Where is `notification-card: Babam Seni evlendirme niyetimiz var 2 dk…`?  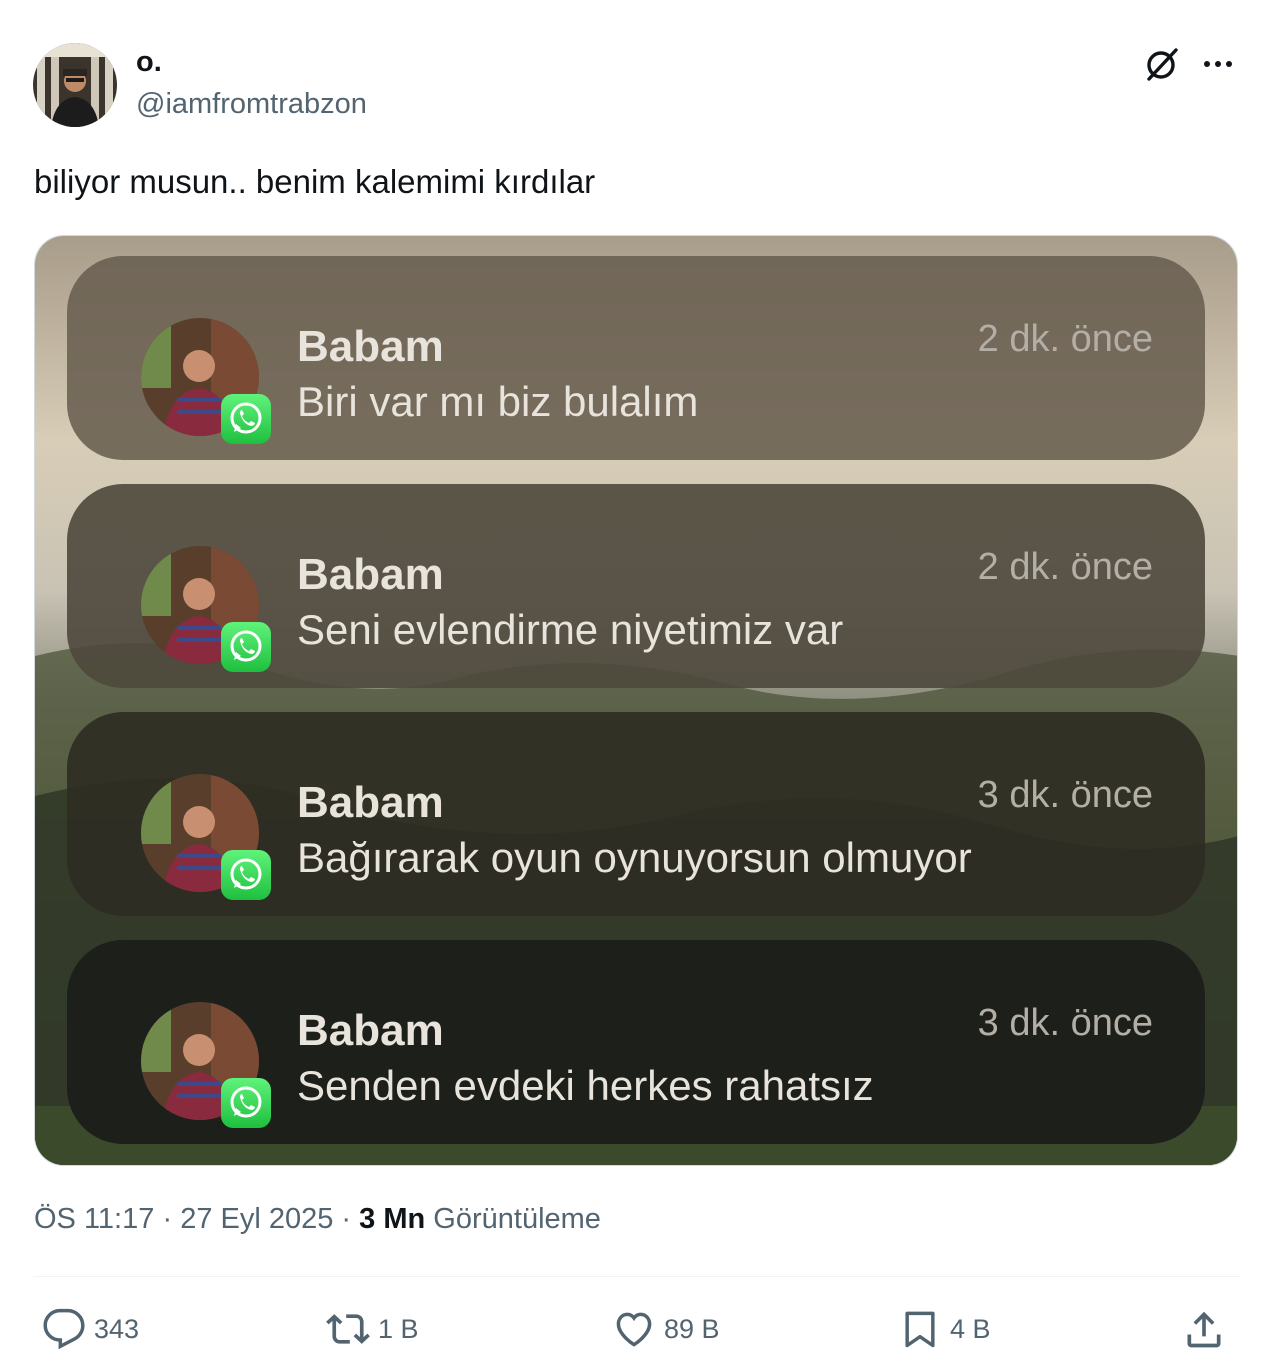 notification-card: Babam Seni evlendirme niyetimiz var 2 dk… is located at coordinates (636, 586).